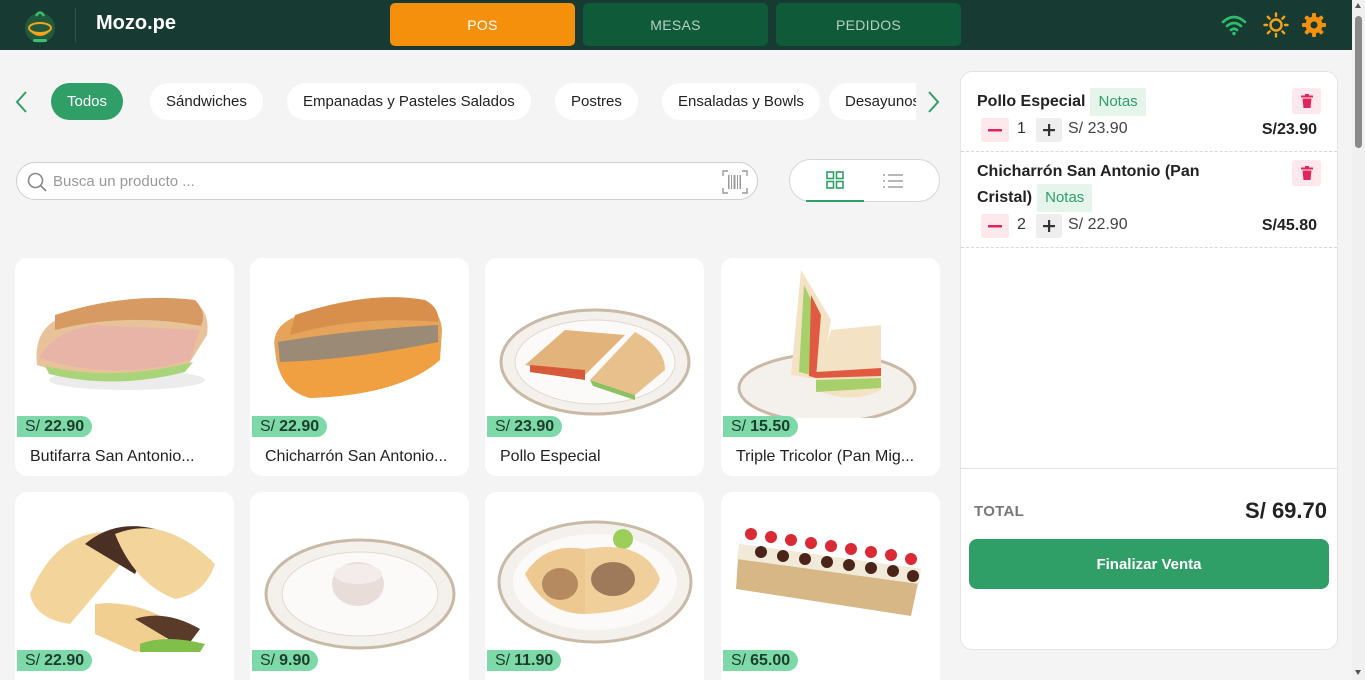 Image resolution: width=1365 pixels, height=680 pixels. Describe the element at coordinates (1358, 5) in the screenshot. I see `scroll-up-arrow-icon` at that location.